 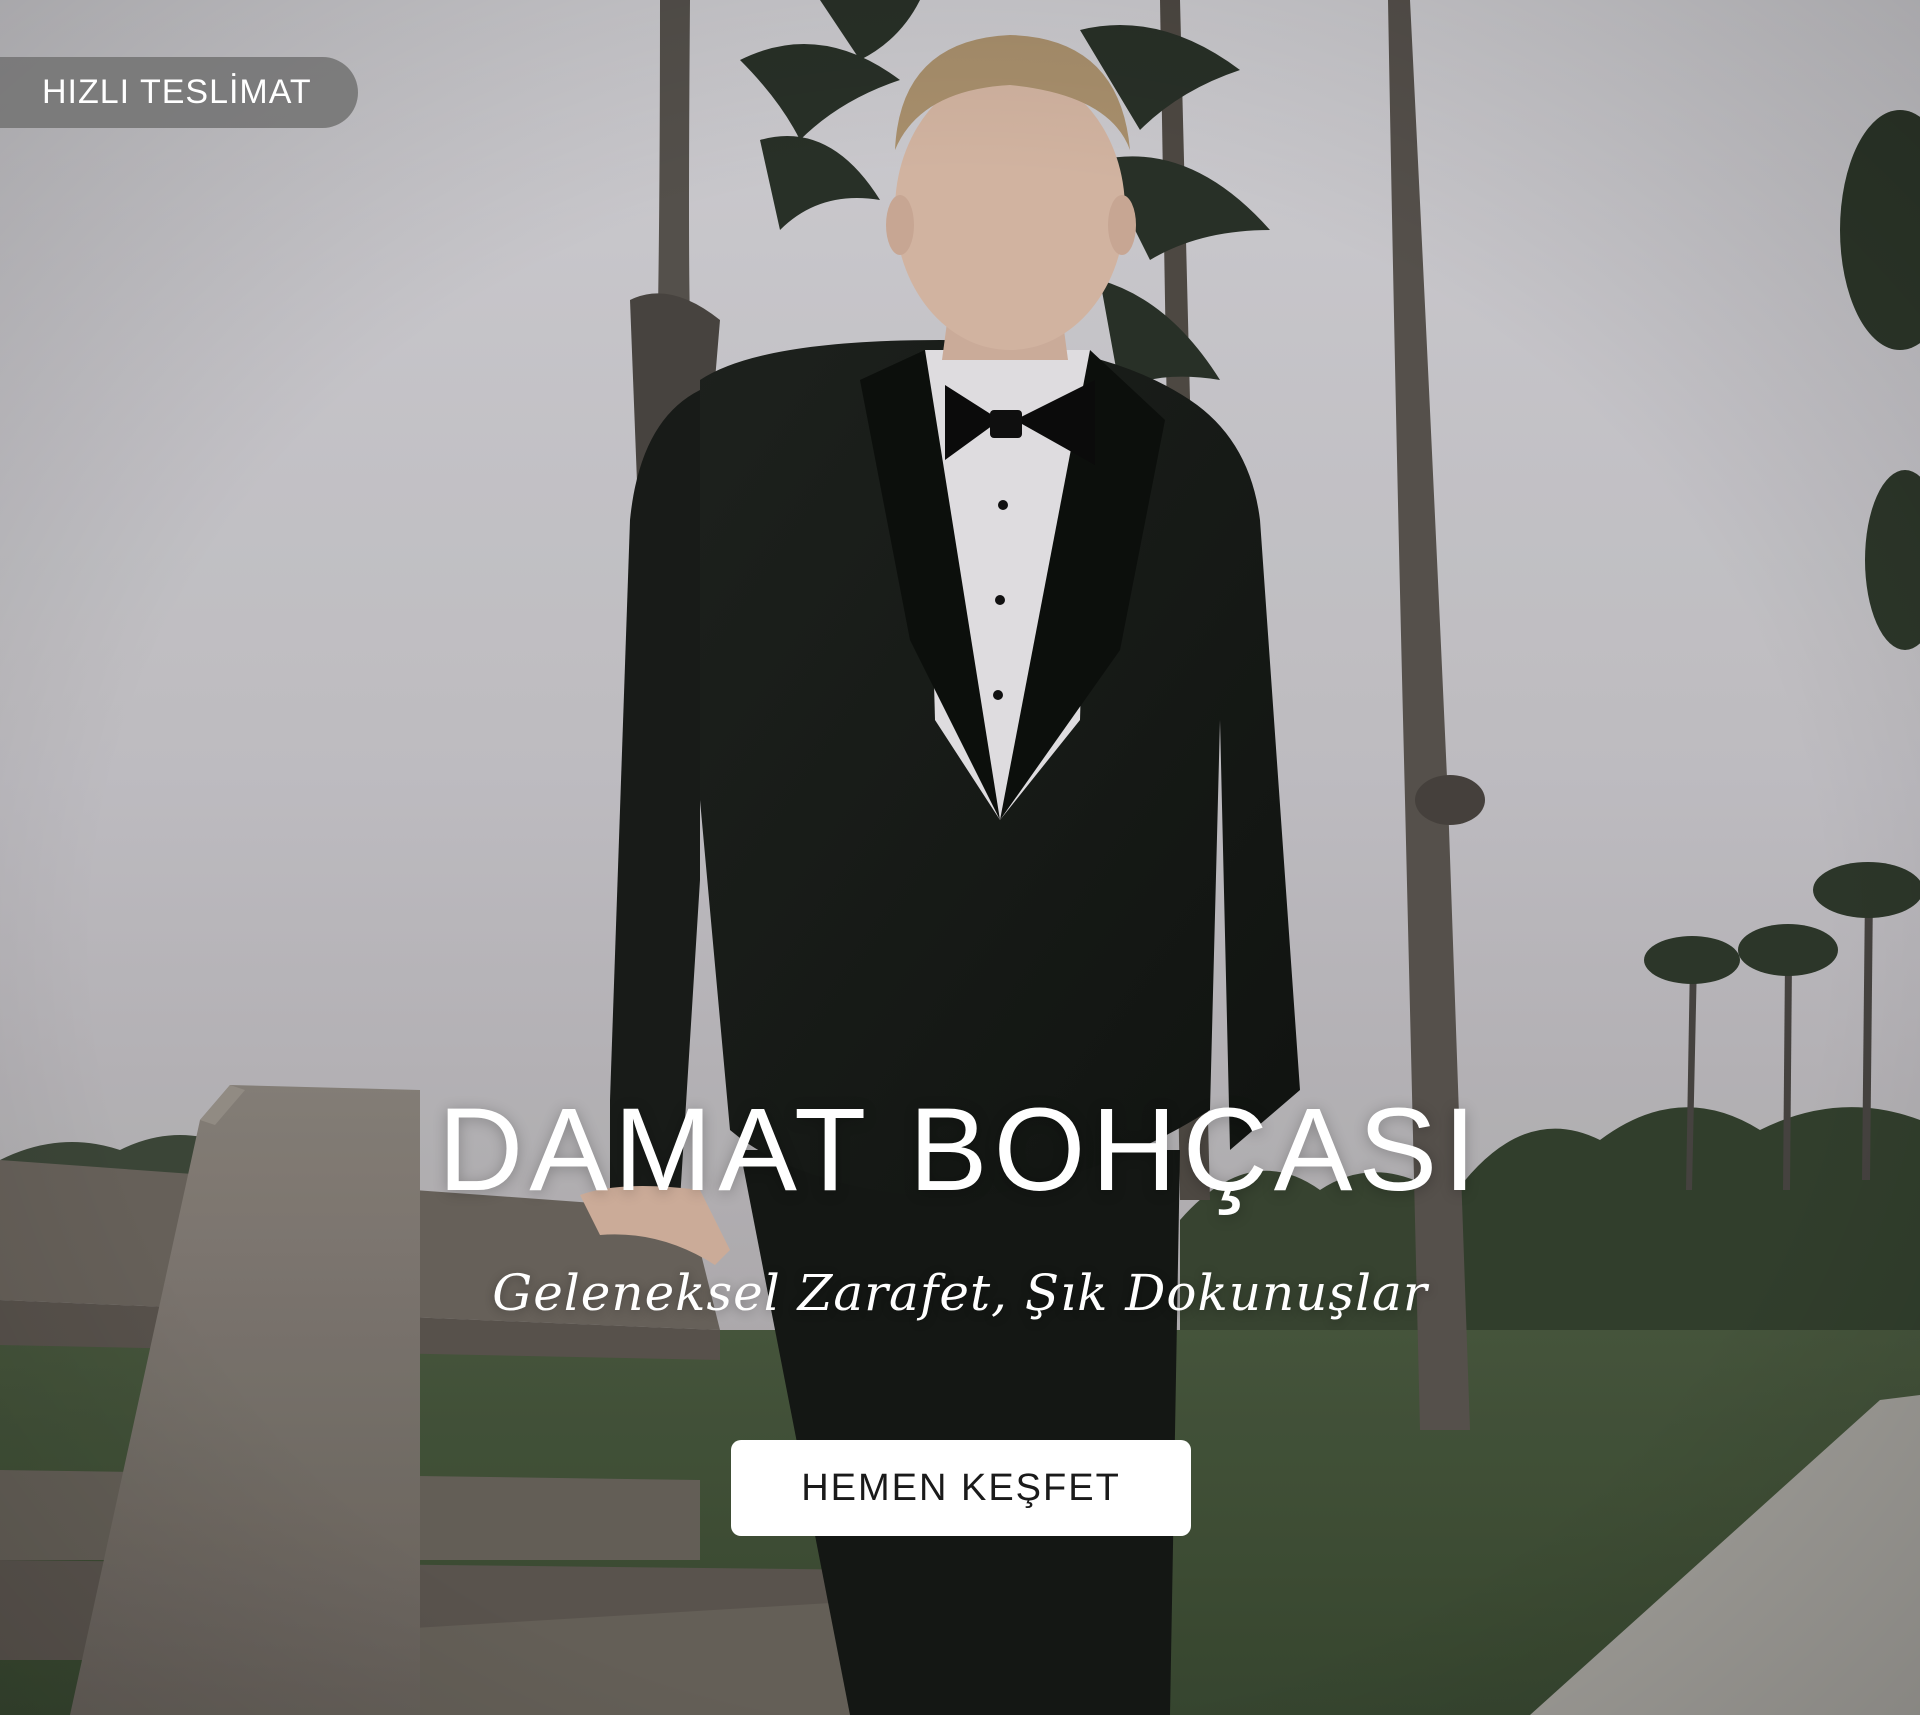 I want to click on hero-title: DAMAT BOHÇASI, so click(x=959, y=1150).